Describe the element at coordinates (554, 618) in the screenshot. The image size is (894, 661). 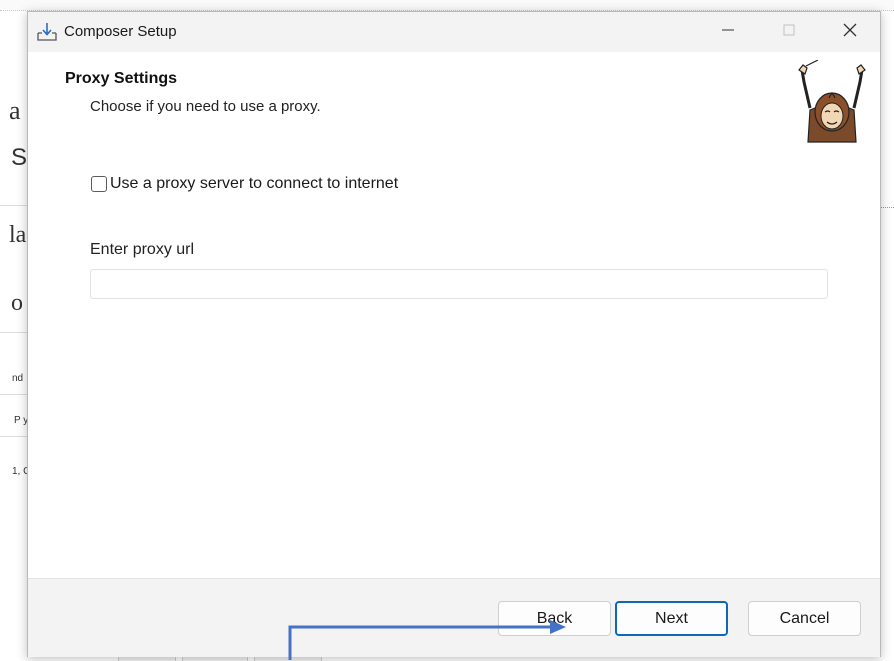
I see `back-button: Back` at that location.